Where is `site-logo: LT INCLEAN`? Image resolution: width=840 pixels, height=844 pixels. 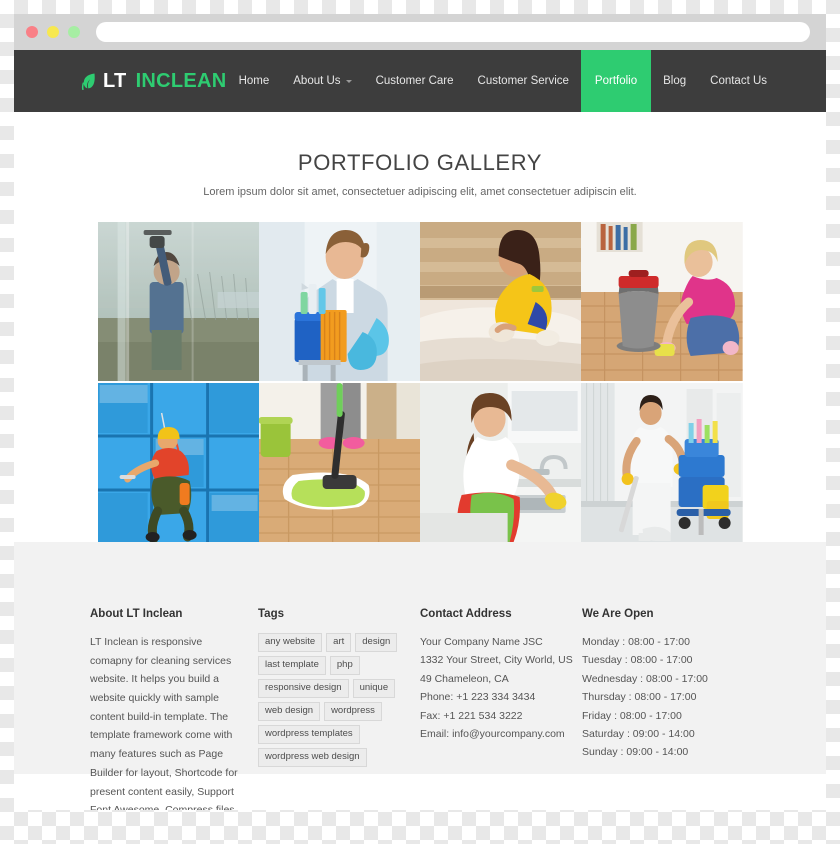 site-logo: LT INCLEAN is located at coordinates (120, 81).